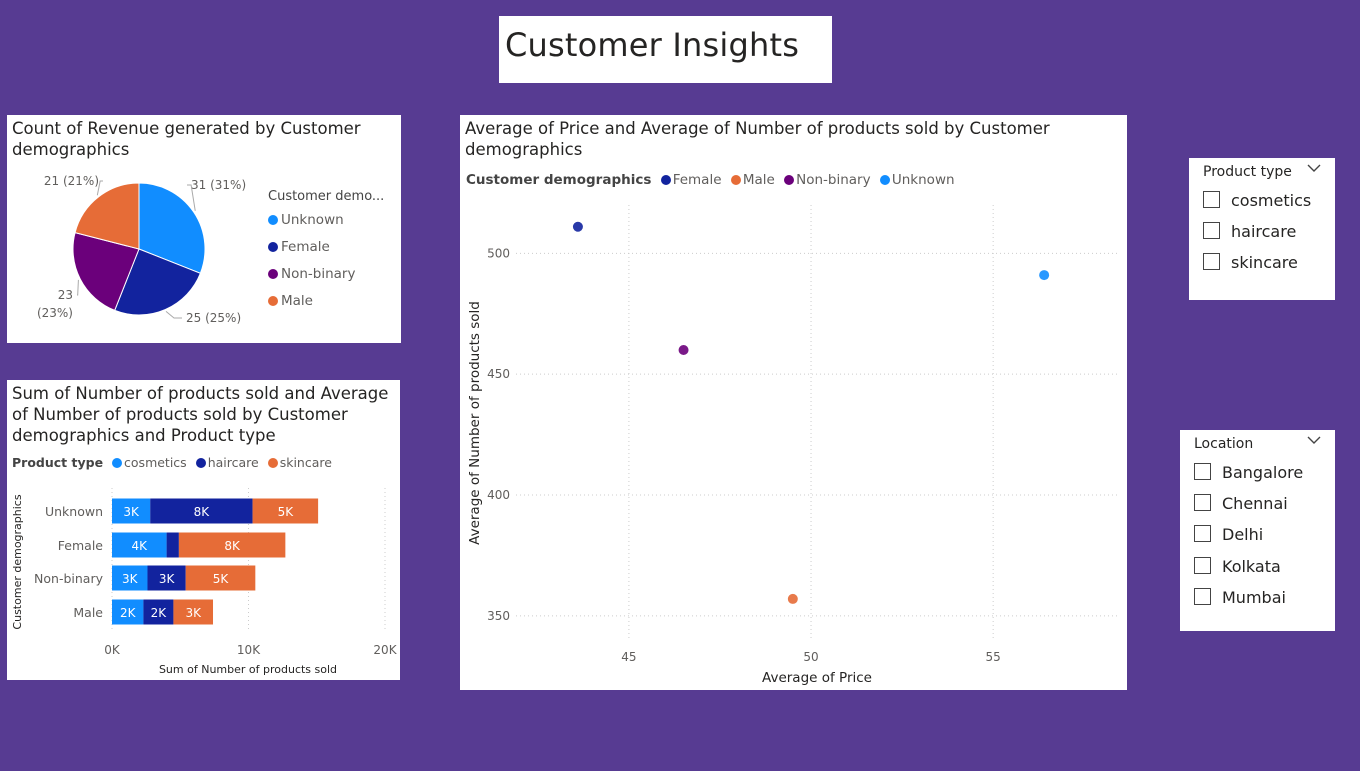  I want to click on bar-category-label: Female, so click(81, 545).